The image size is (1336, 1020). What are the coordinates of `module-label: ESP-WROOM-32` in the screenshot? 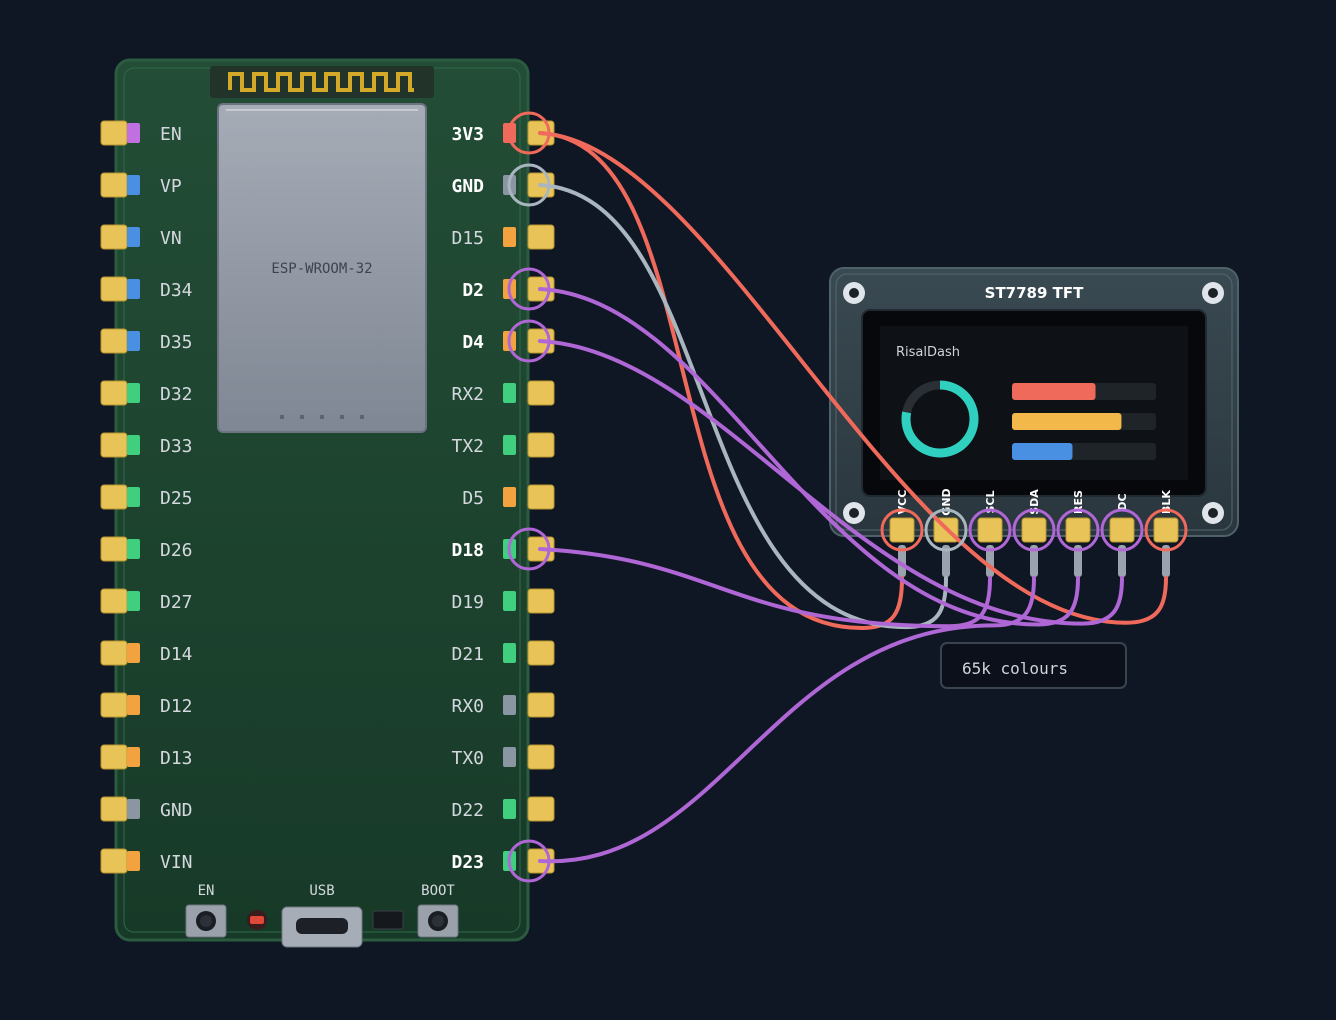 It's located at (321, 269).